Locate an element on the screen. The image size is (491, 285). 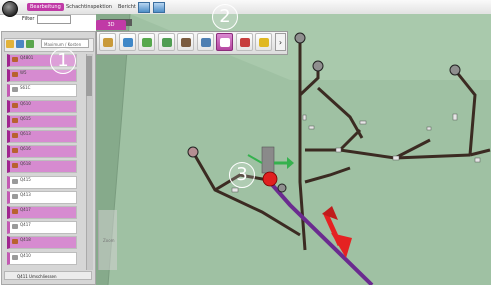
gizmo-handle is located at coordinates (268, 160).